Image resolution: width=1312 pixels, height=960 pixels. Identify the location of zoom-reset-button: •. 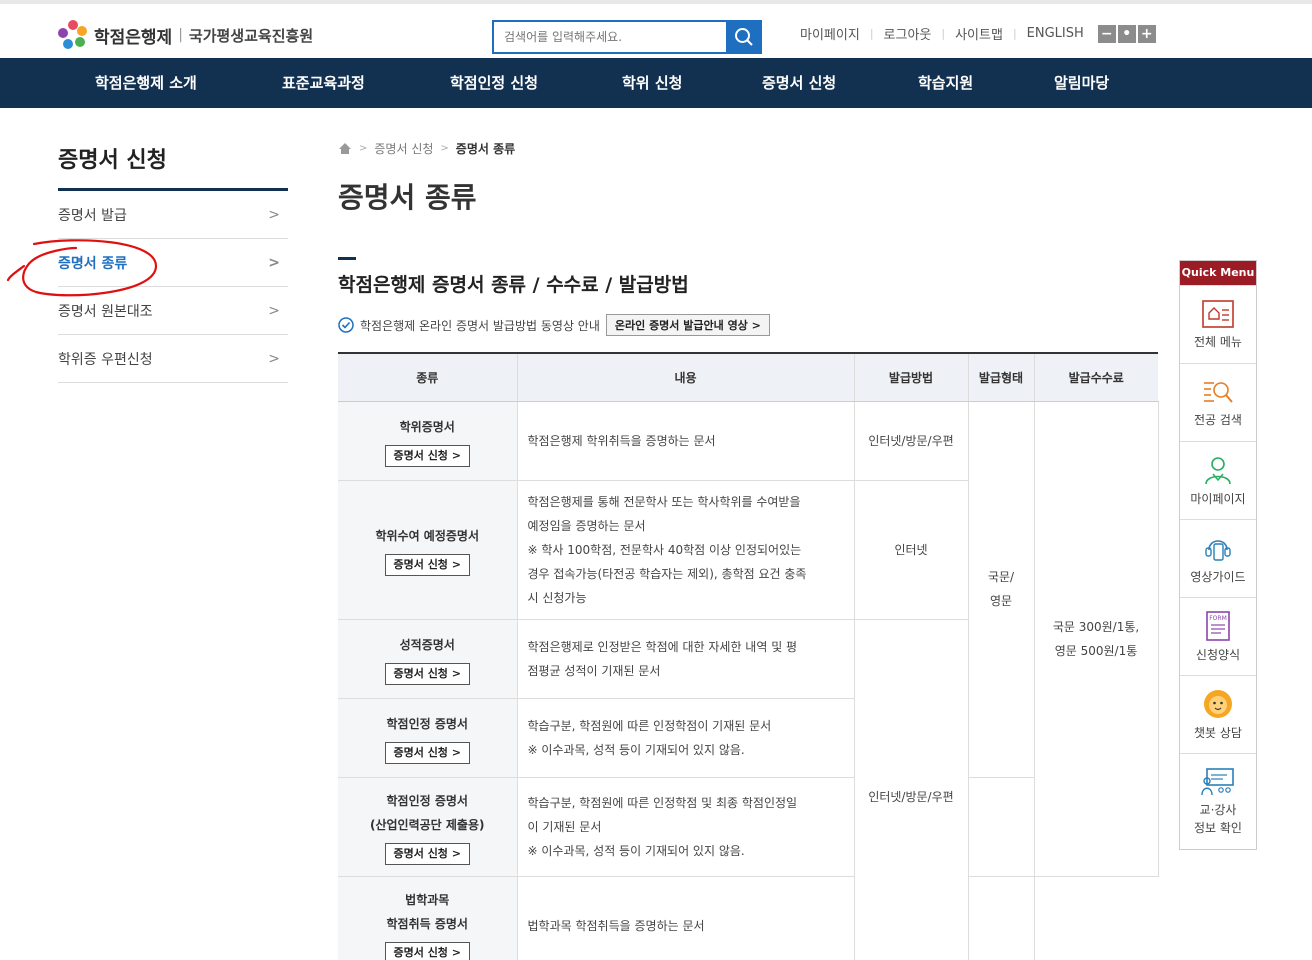
(1126, 33).